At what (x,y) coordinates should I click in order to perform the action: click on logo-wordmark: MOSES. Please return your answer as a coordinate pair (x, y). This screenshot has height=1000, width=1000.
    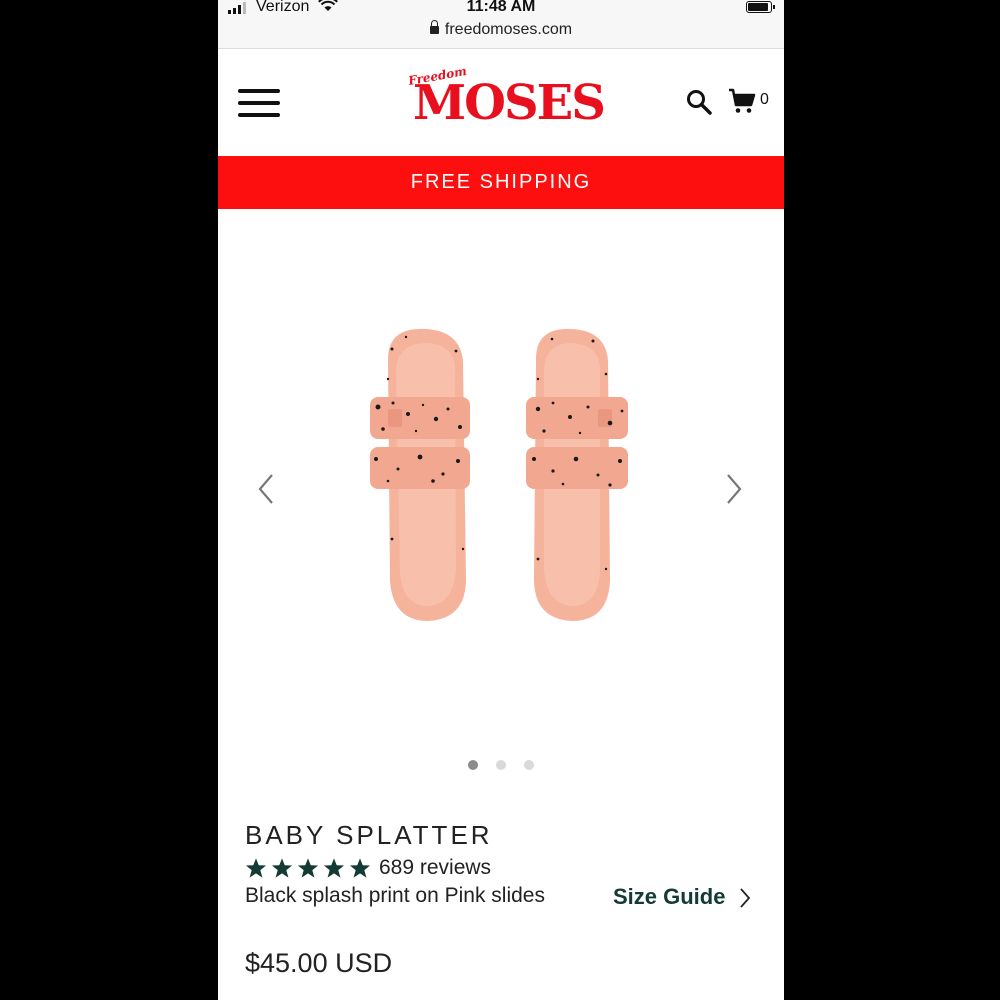
    Looking at the image, I should click on (509, 103).